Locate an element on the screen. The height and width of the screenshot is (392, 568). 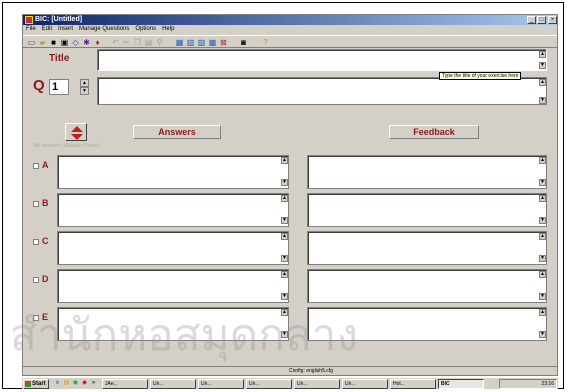
open-folder-icon: ▰ is located at coordinates (42, 42).